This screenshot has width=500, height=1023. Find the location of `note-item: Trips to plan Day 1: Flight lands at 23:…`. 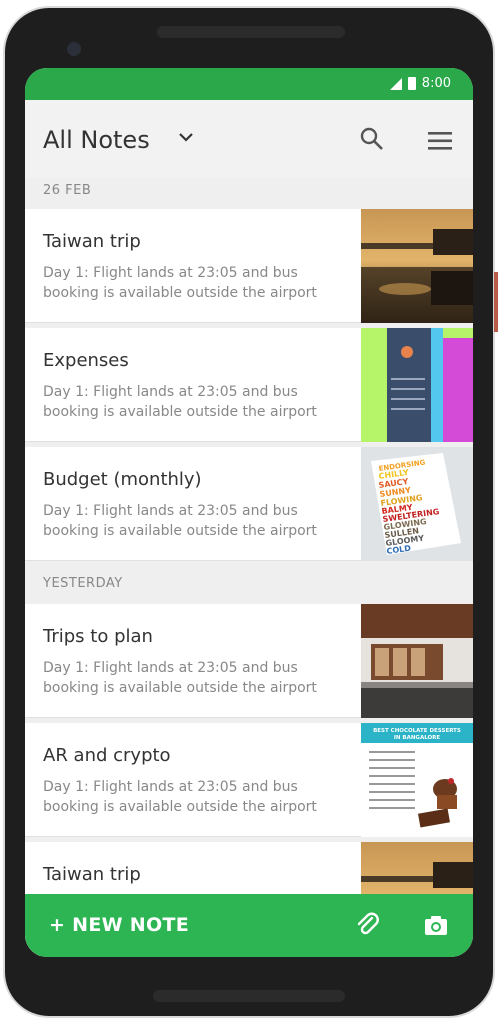

note-item: Trips to plan Day 1: Flight lands at 23:… is located at coordinates (249, 661).